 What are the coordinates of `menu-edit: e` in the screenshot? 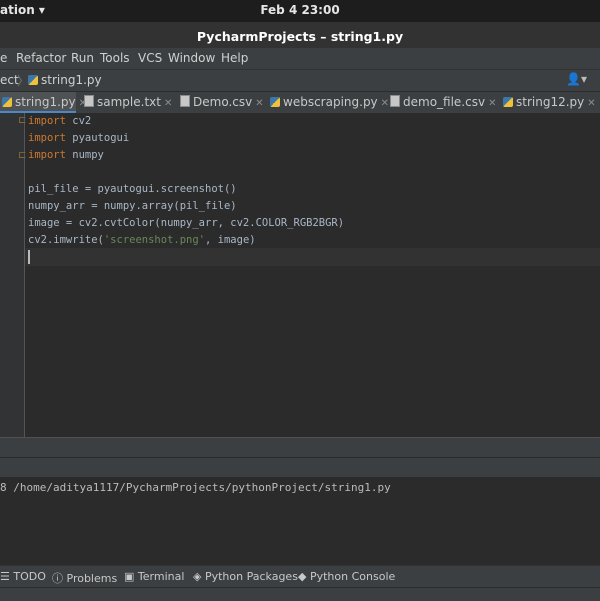 It's located at (3, 58).